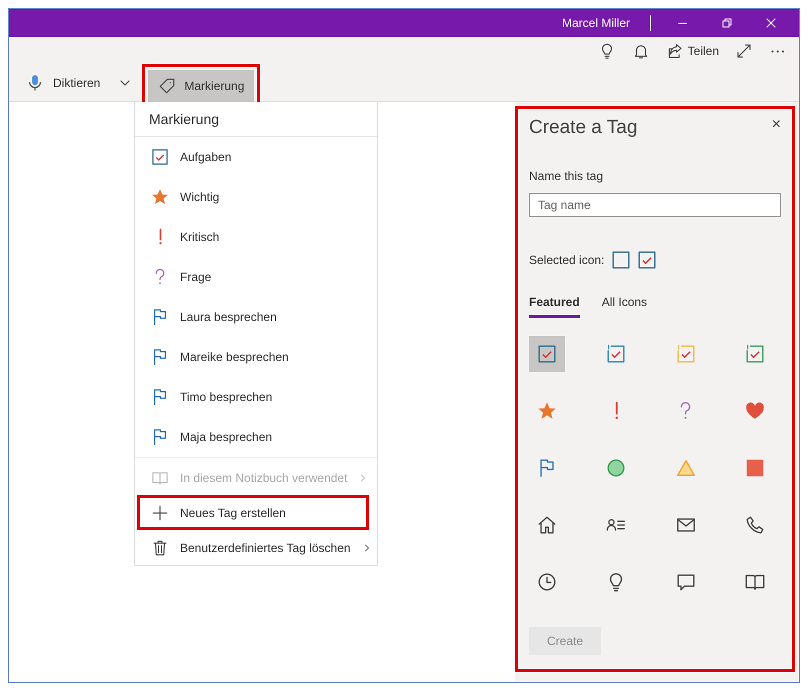 This screenshot has width=810, height=690. I want to click on tab: All Icons, so click(625, 306).